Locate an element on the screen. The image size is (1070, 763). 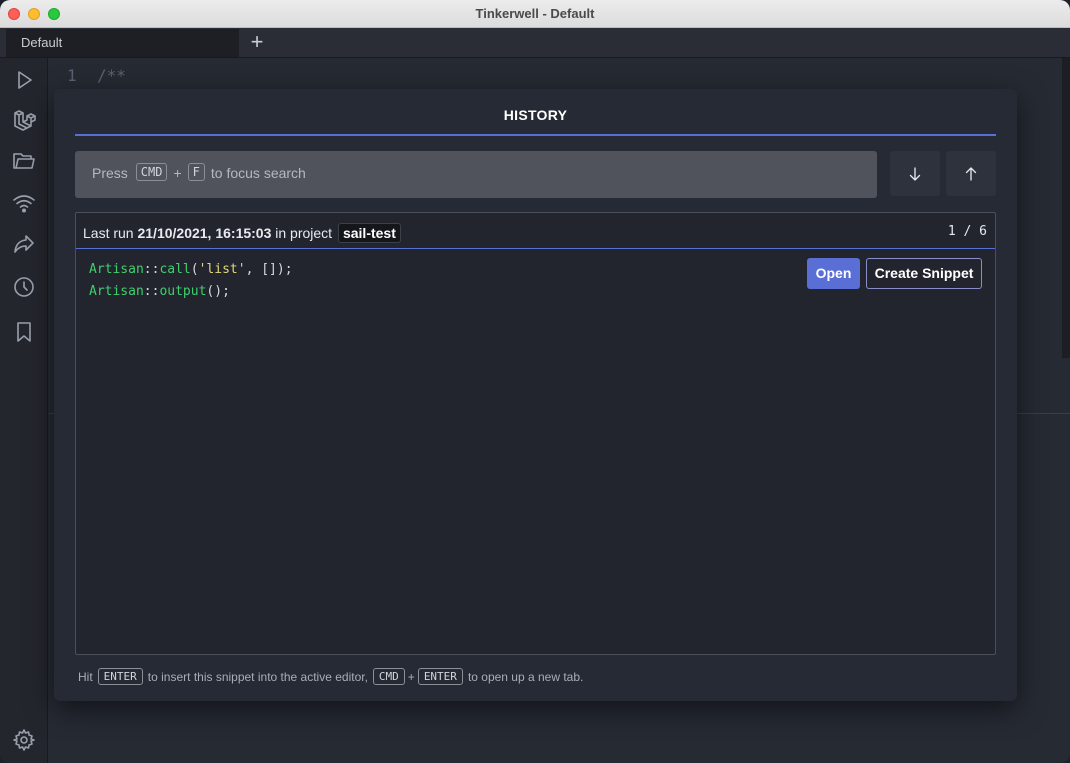
new-tab-button: + is located at coordinates (257, 42).